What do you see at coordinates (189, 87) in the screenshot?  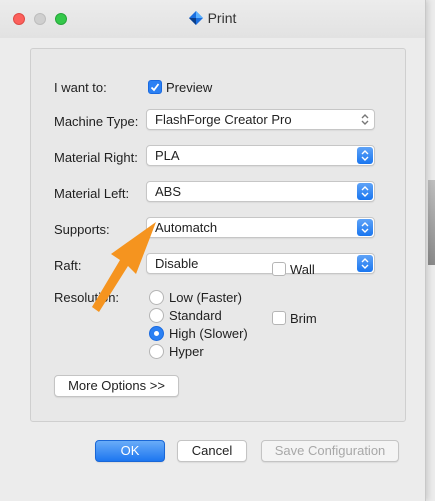 I see `preview-label: Preview` at bounding box center [189, 87].